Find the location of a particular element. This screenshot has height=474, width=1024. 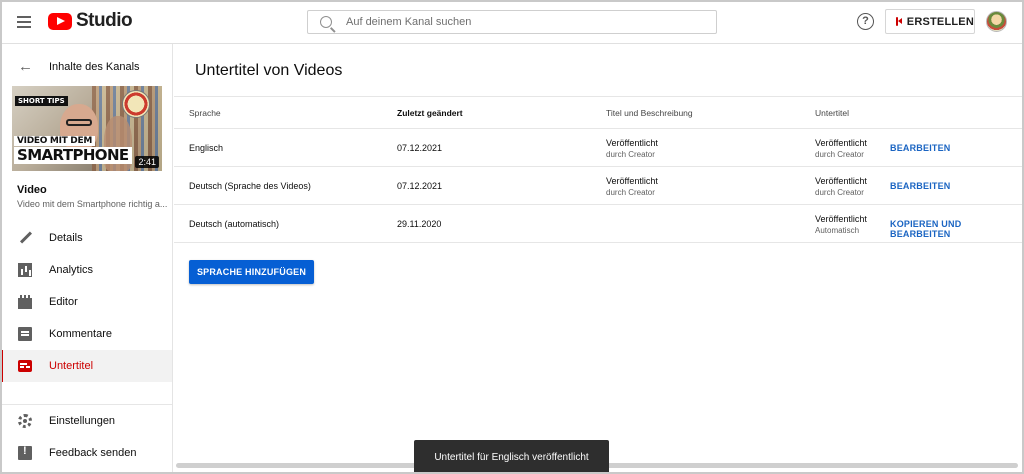

feedback-icon is located at coordinates (25, 452).